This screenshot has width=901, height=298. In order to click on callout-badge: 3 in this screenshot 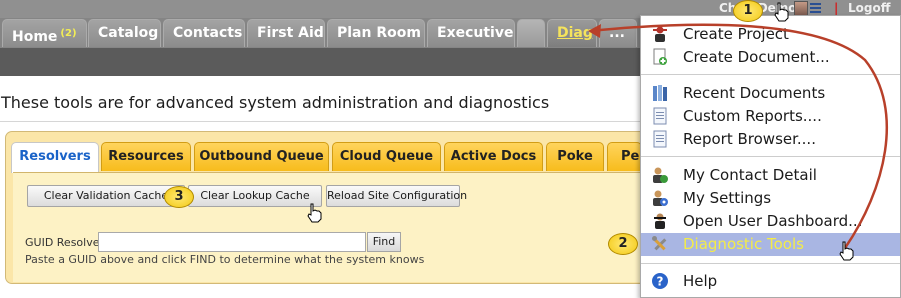, I will do `click(179, 197)`.